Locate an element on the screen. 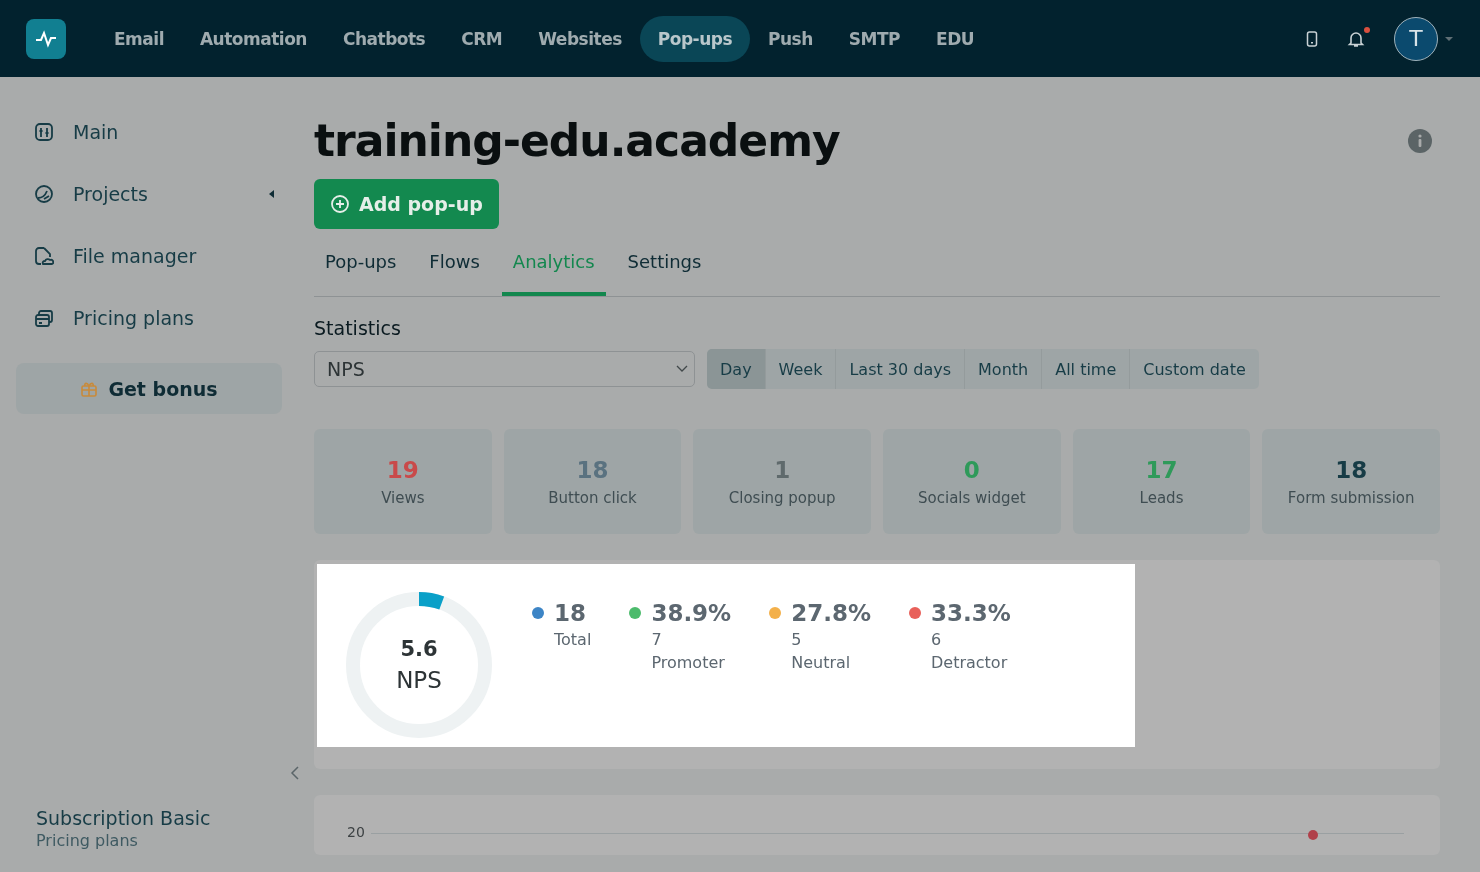 This screenshot has width=1480, height=872. nps-label: NPS is located at coordinates (419, 680).